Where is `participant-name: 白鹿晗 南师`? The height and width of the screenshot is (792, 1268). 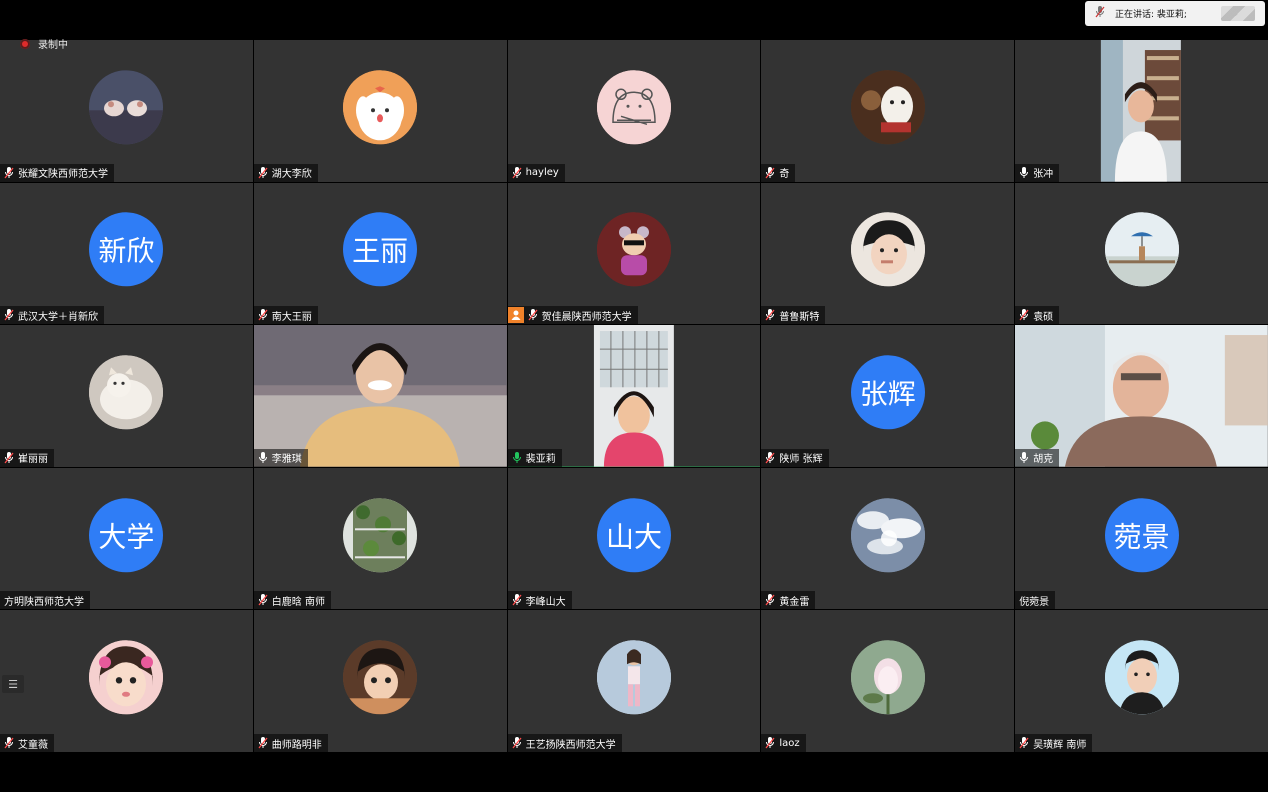
participant-name: 白鹿晗 南师 is located at coordinates (298, 602).